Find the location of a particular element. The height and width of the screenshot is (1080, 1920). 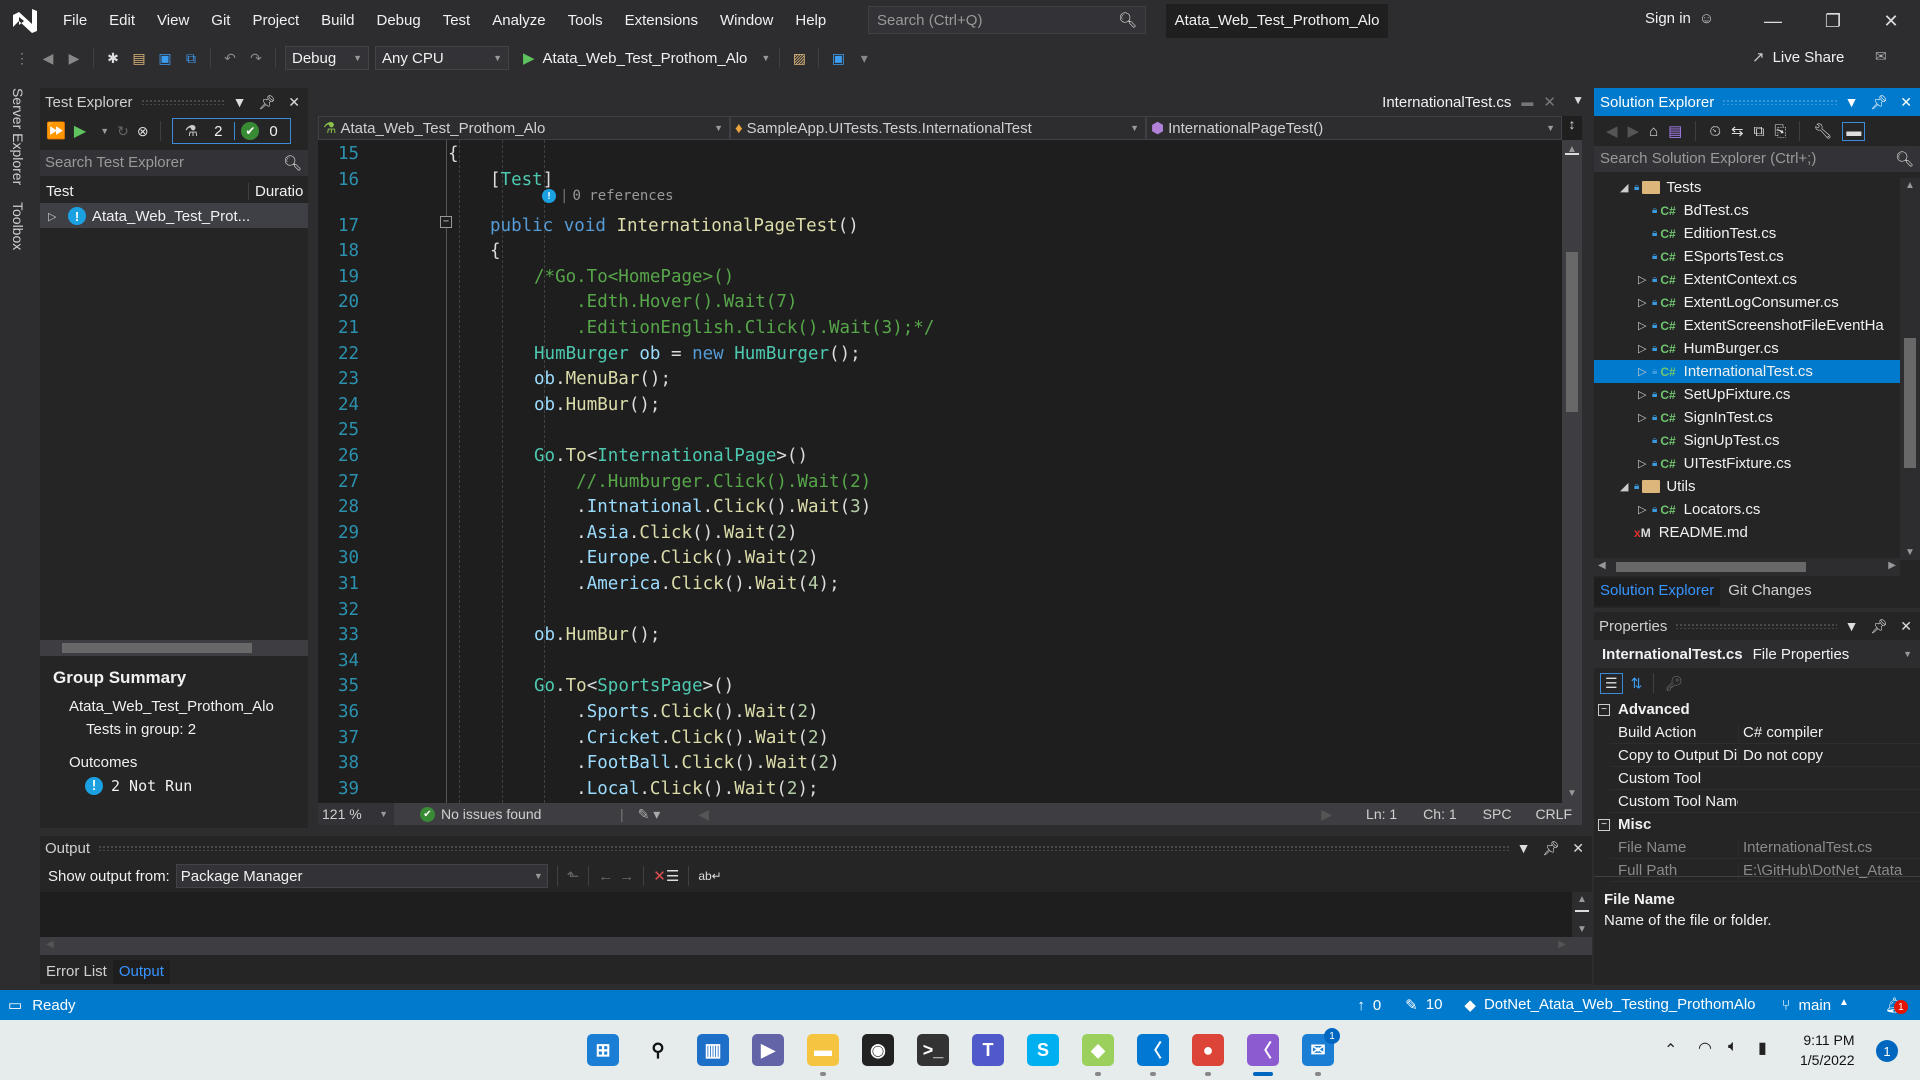

pin-icon: 📌︎ is located at coordinates (1879, 626).